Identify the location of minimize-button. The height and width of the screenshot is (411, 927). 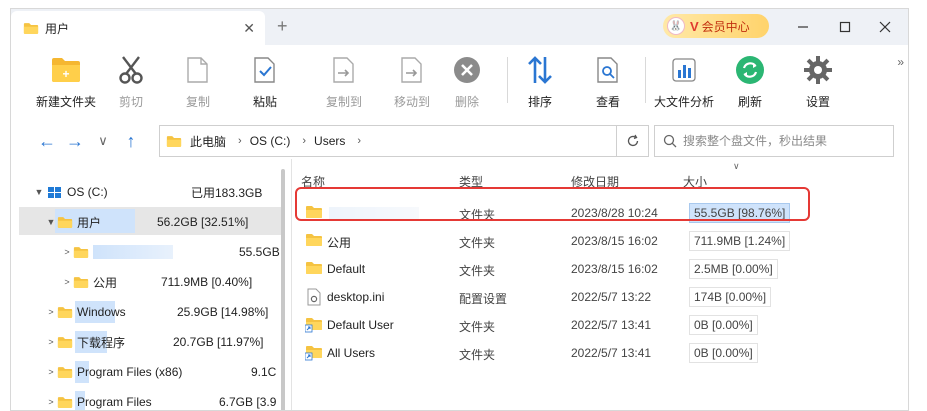
(803, 27).